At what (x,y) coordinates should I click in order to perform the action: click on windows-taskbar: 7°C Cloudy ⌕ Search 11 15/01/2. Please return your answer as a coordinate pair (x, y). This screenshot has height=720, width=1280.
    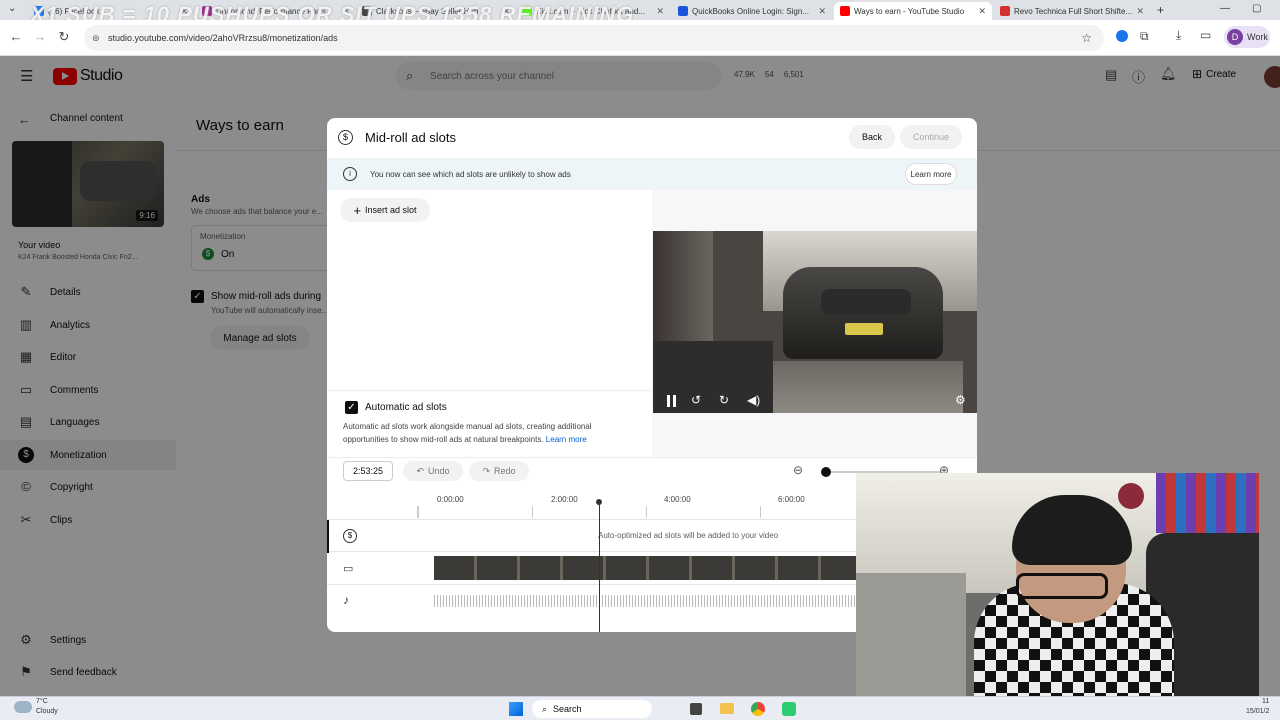
    Looking at the image, I should click on (640, 708).